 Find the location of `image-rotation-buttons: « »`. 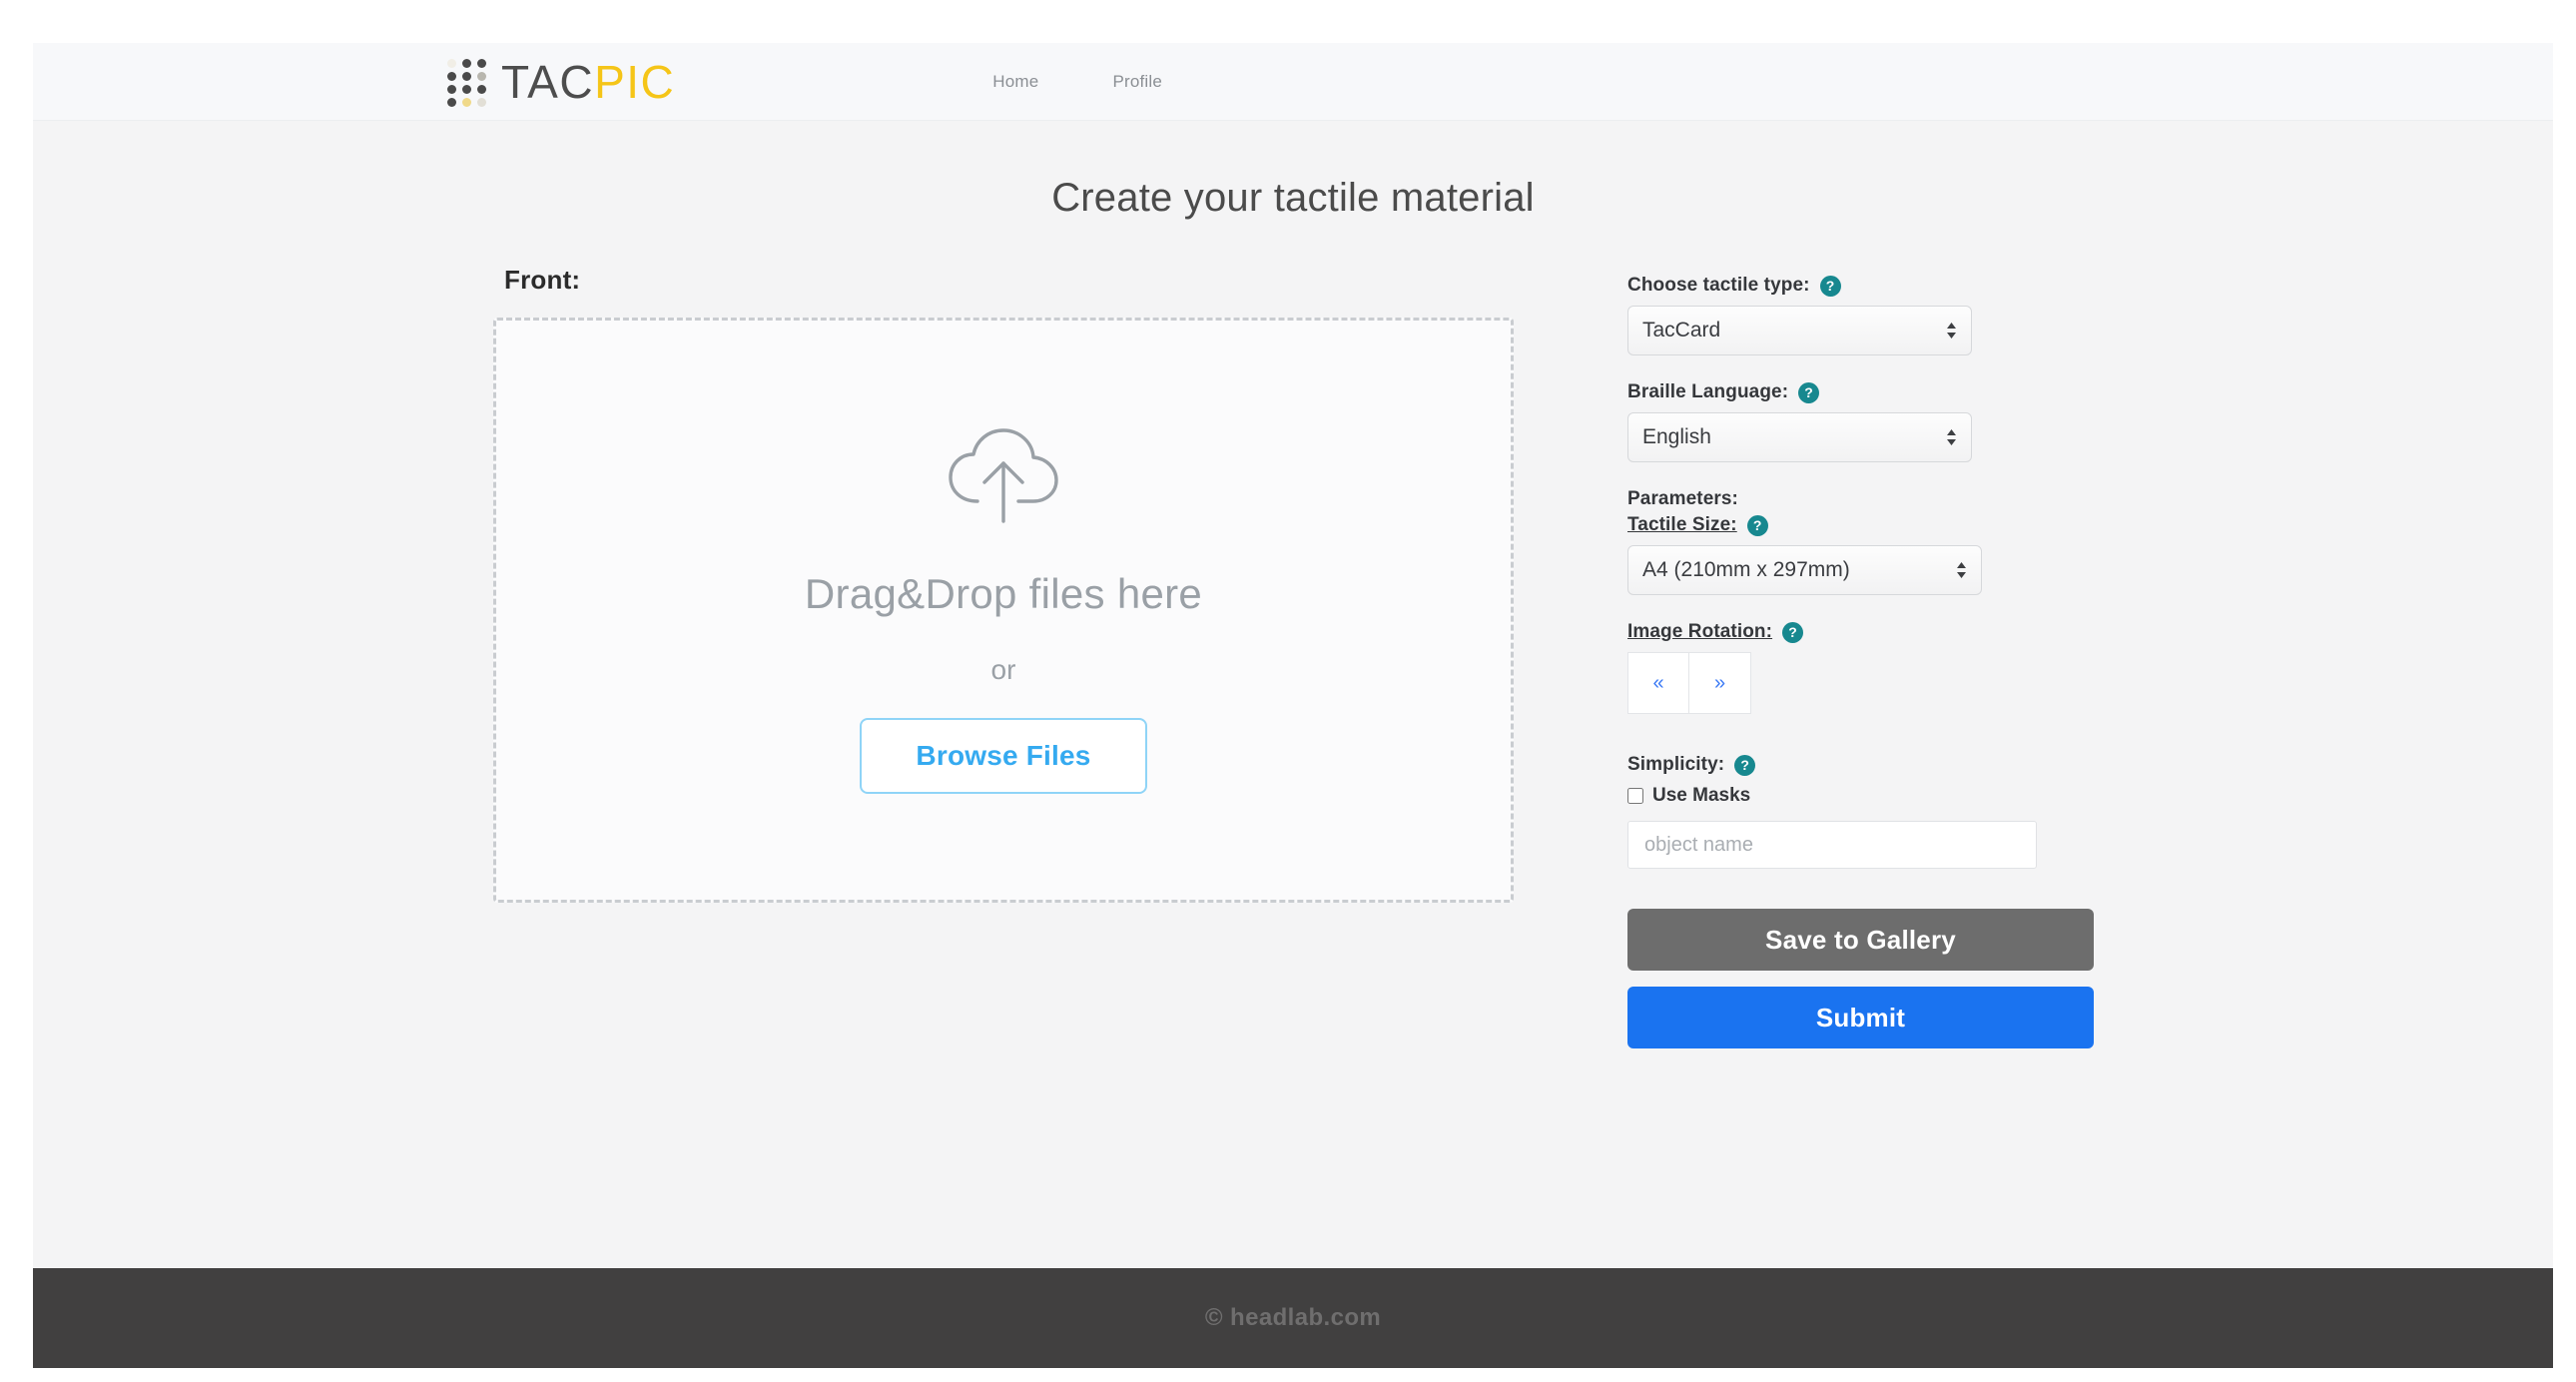

image-rotation-buttons: « » is located at coordinates (1867, 683).